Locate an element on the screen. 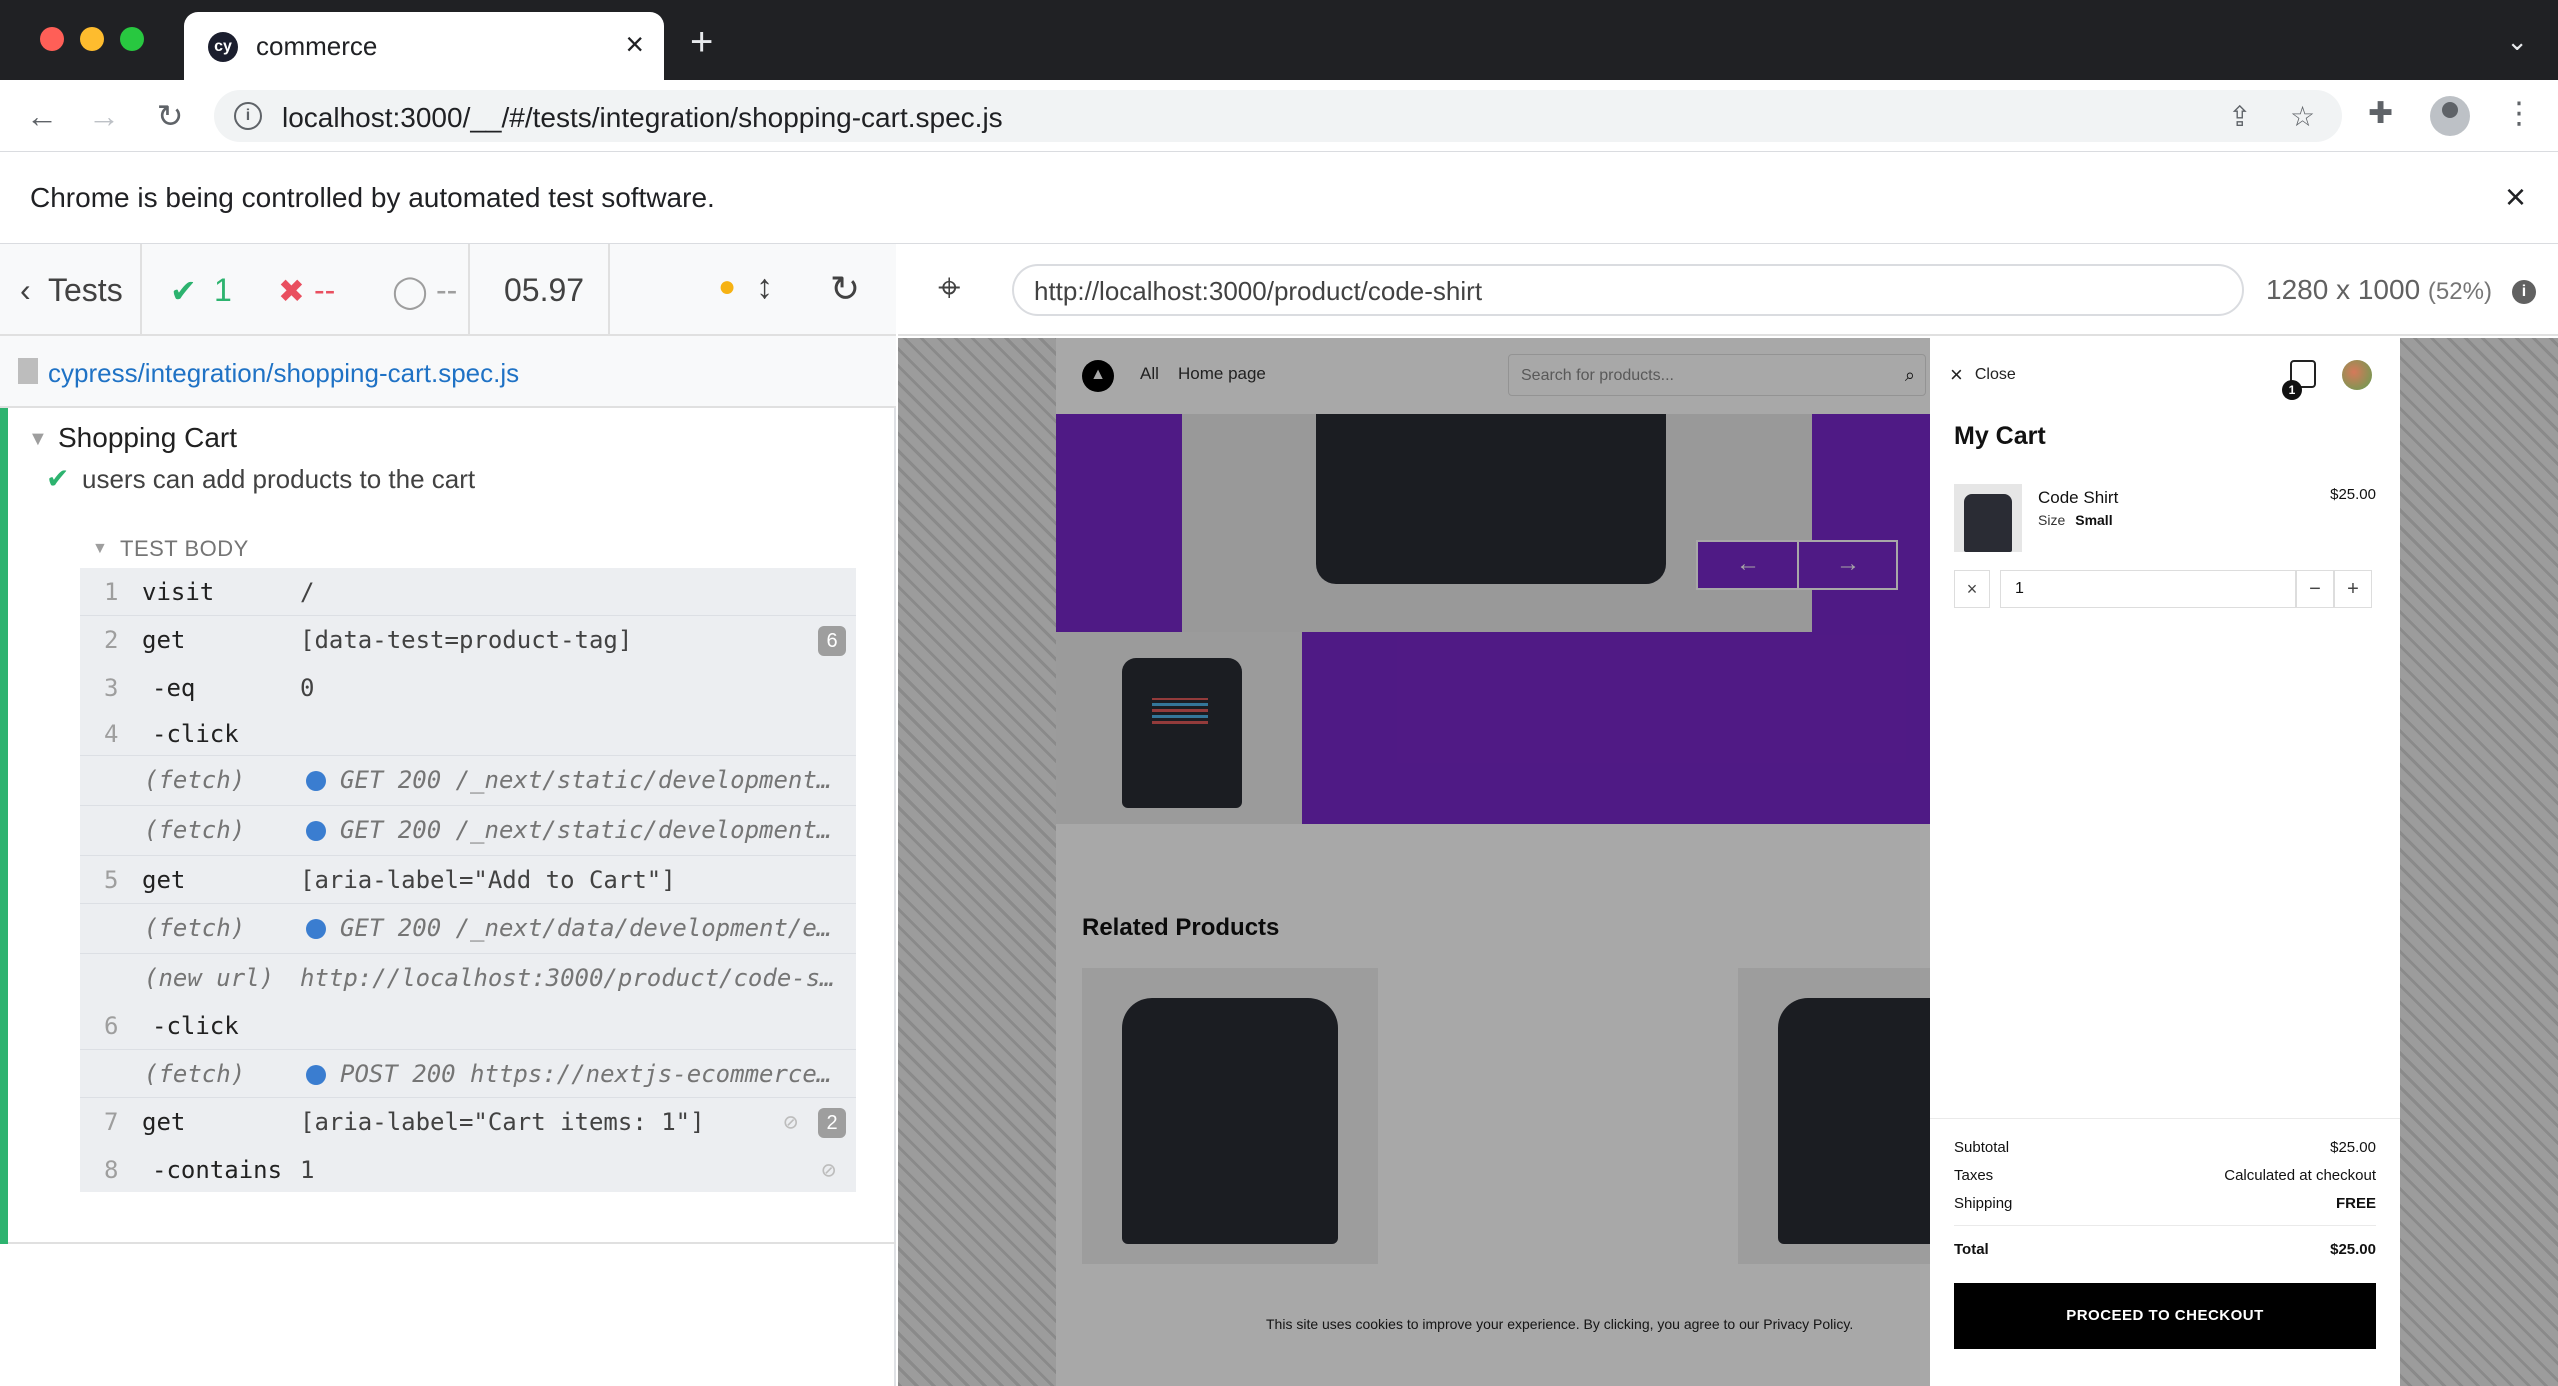  runner-controls: ● ↕ ↻ is located at coordinates (753, 290).